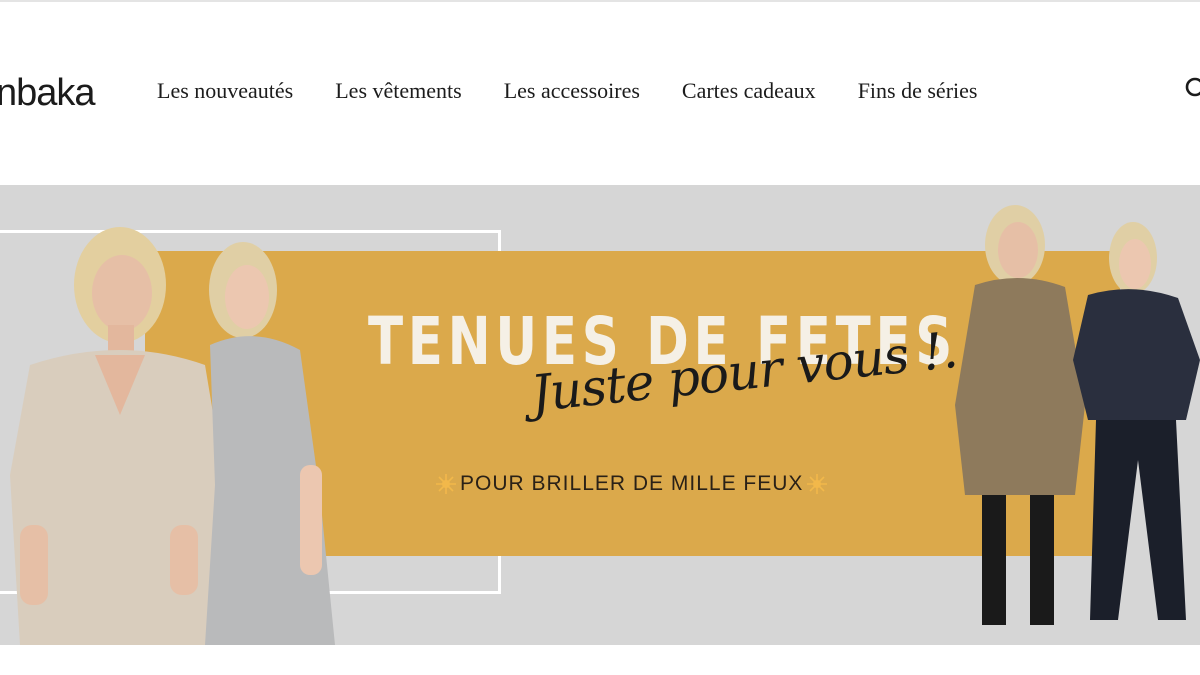  Describe the element at coordinates (48, 93) in the screenshot. I see `site-logo: nbaka` at that location.